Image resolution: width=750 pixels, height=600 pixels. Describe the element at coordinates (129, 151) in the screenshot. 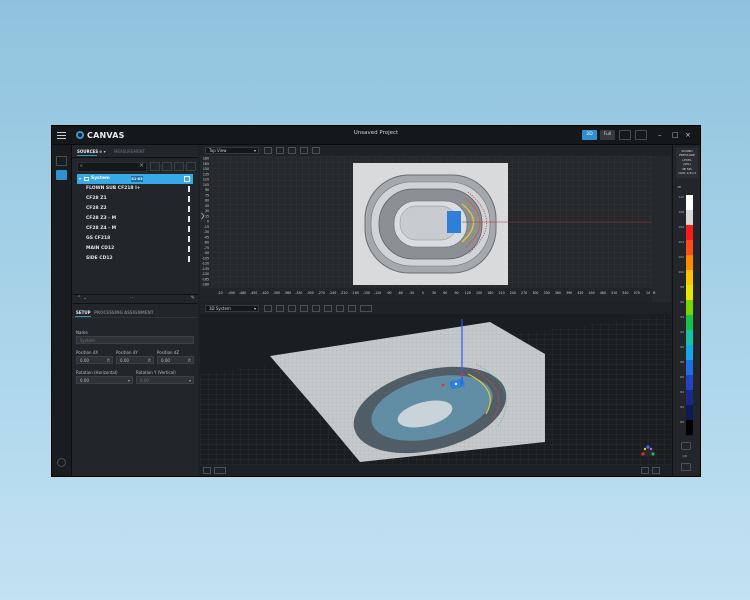

I see `tab-measurement: MEASUREMENT` at that location.